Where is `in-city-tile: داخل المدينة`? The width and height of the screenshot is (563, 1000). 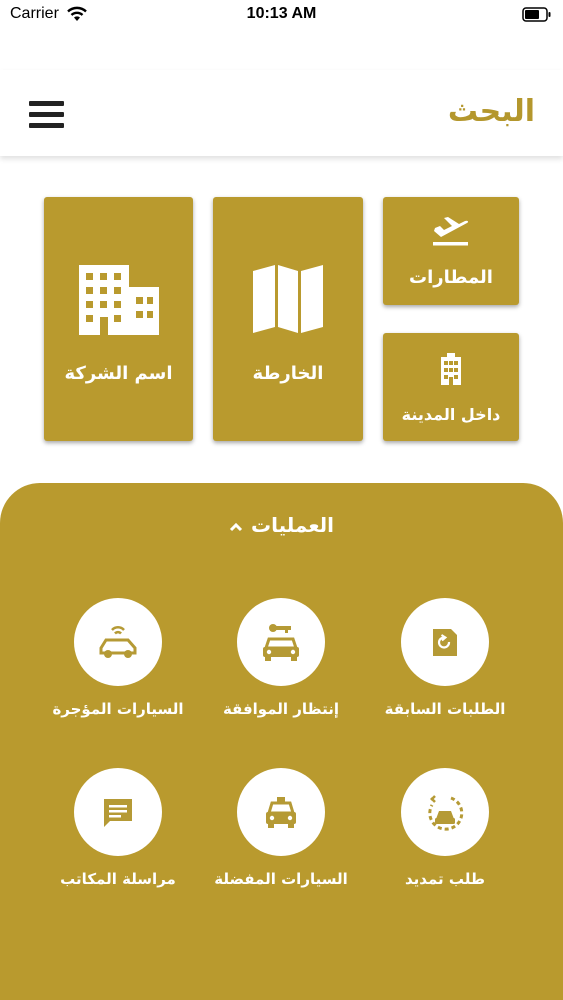 in-city-tile: داخل المدينة is located at coordinates (451, 387).